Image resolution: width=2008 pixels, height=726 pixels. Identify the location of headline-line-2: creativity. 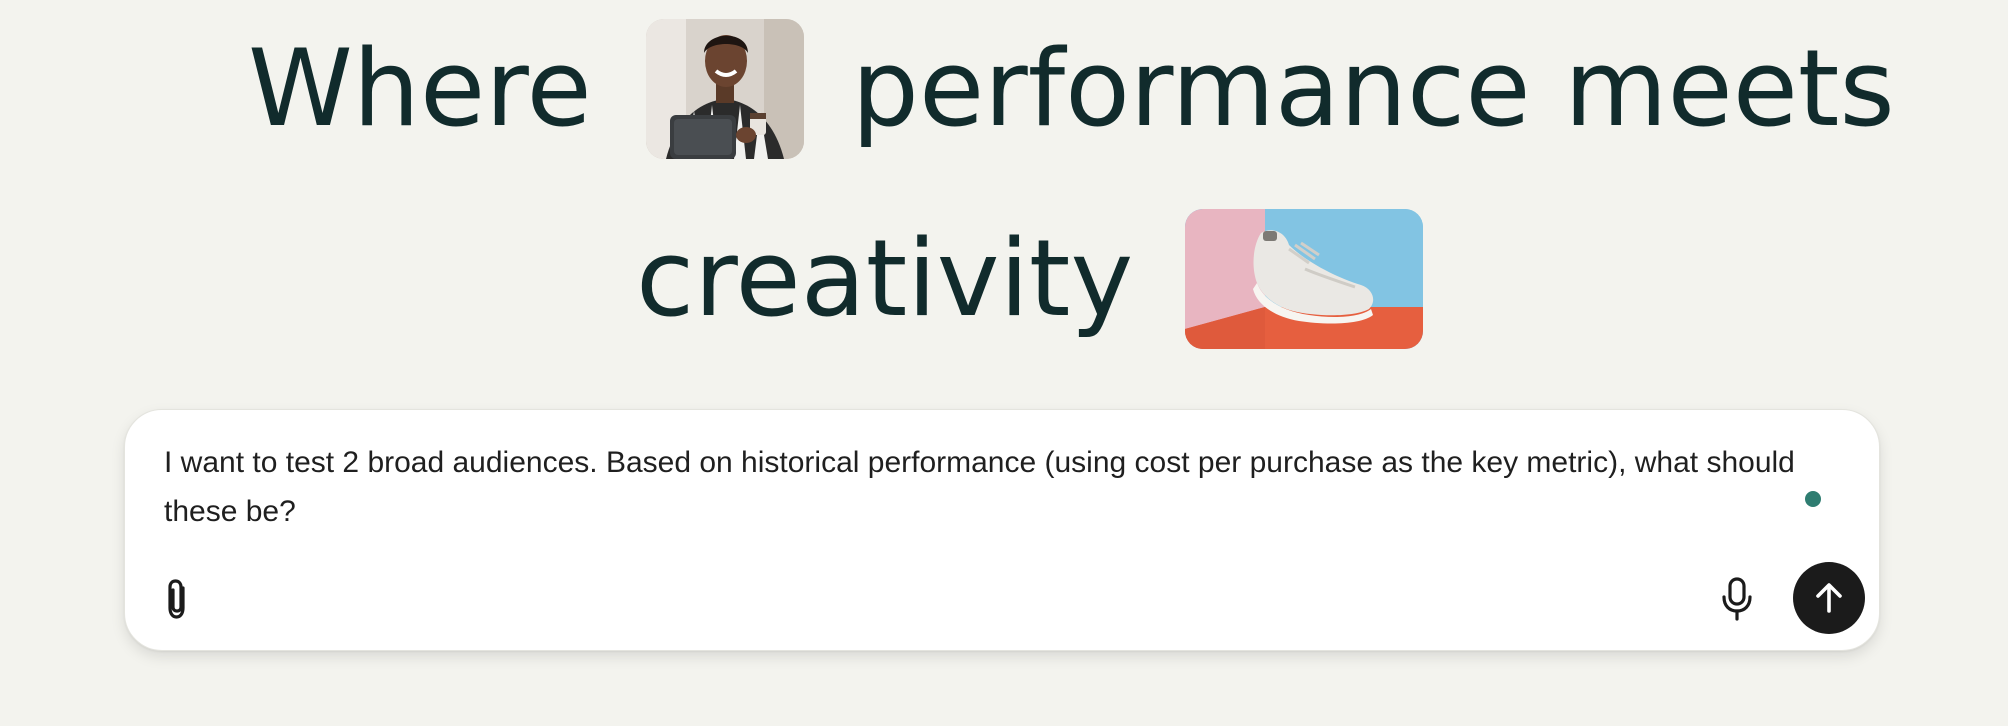
(1030, 279).